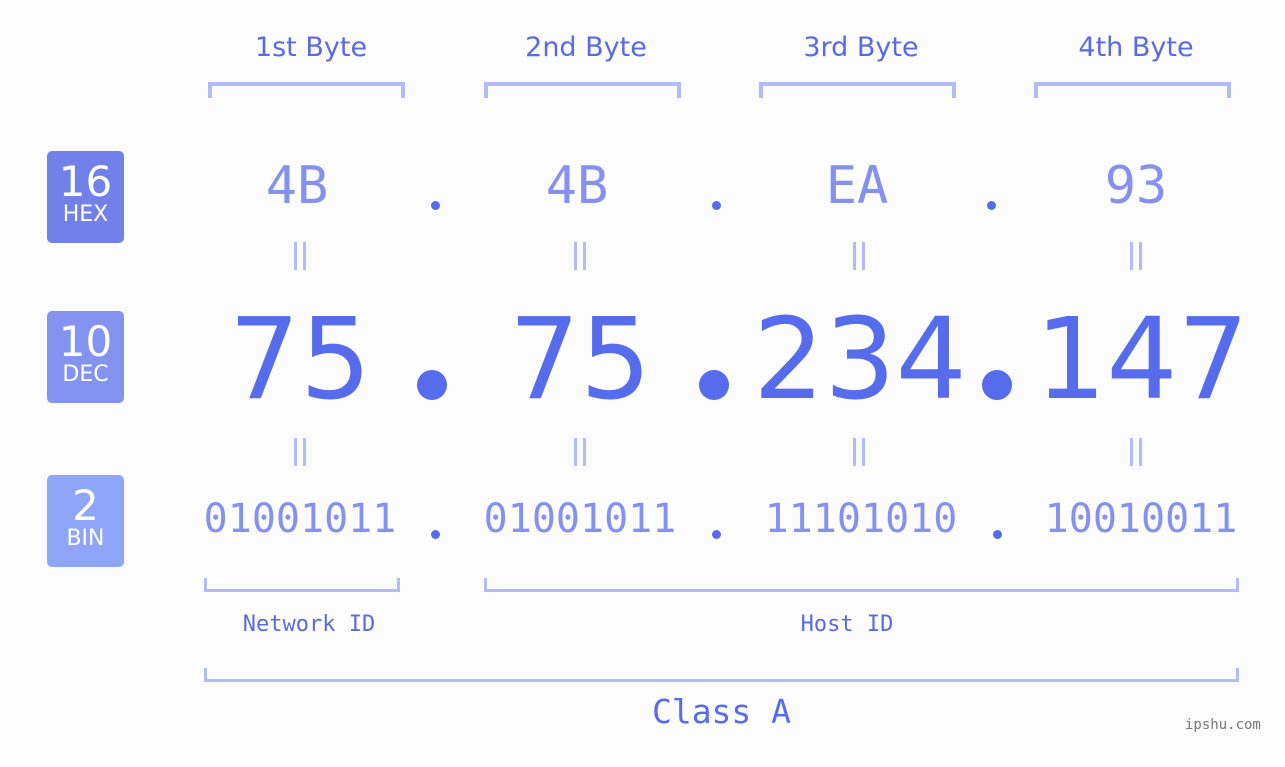 The height and width of the screenshot is (767, 1285). Describe the element at coordinates (85, 341) in the screenshot. I see `dec-badge-number: 10` at that location.